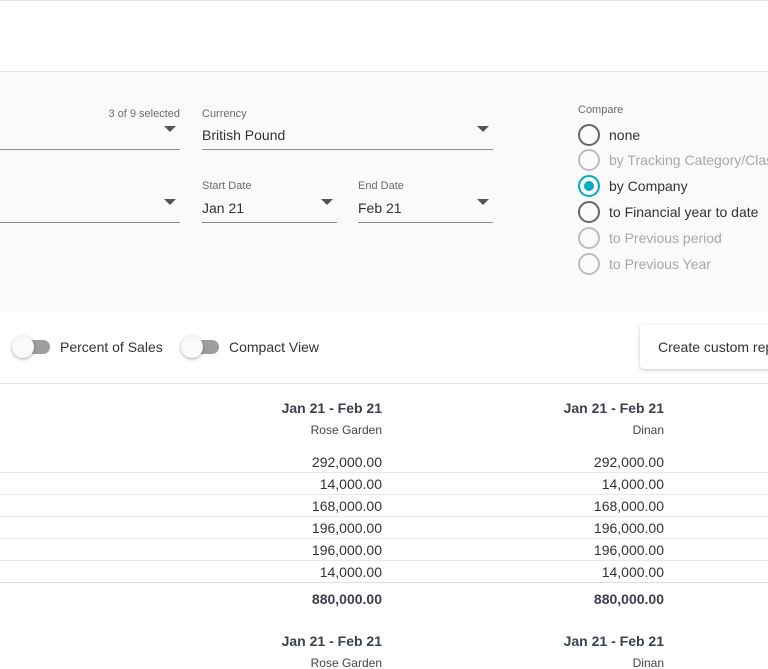 The height and width of the screenshot is (669, 768). I want to click on currency-label: Currency, so click(224, 114).